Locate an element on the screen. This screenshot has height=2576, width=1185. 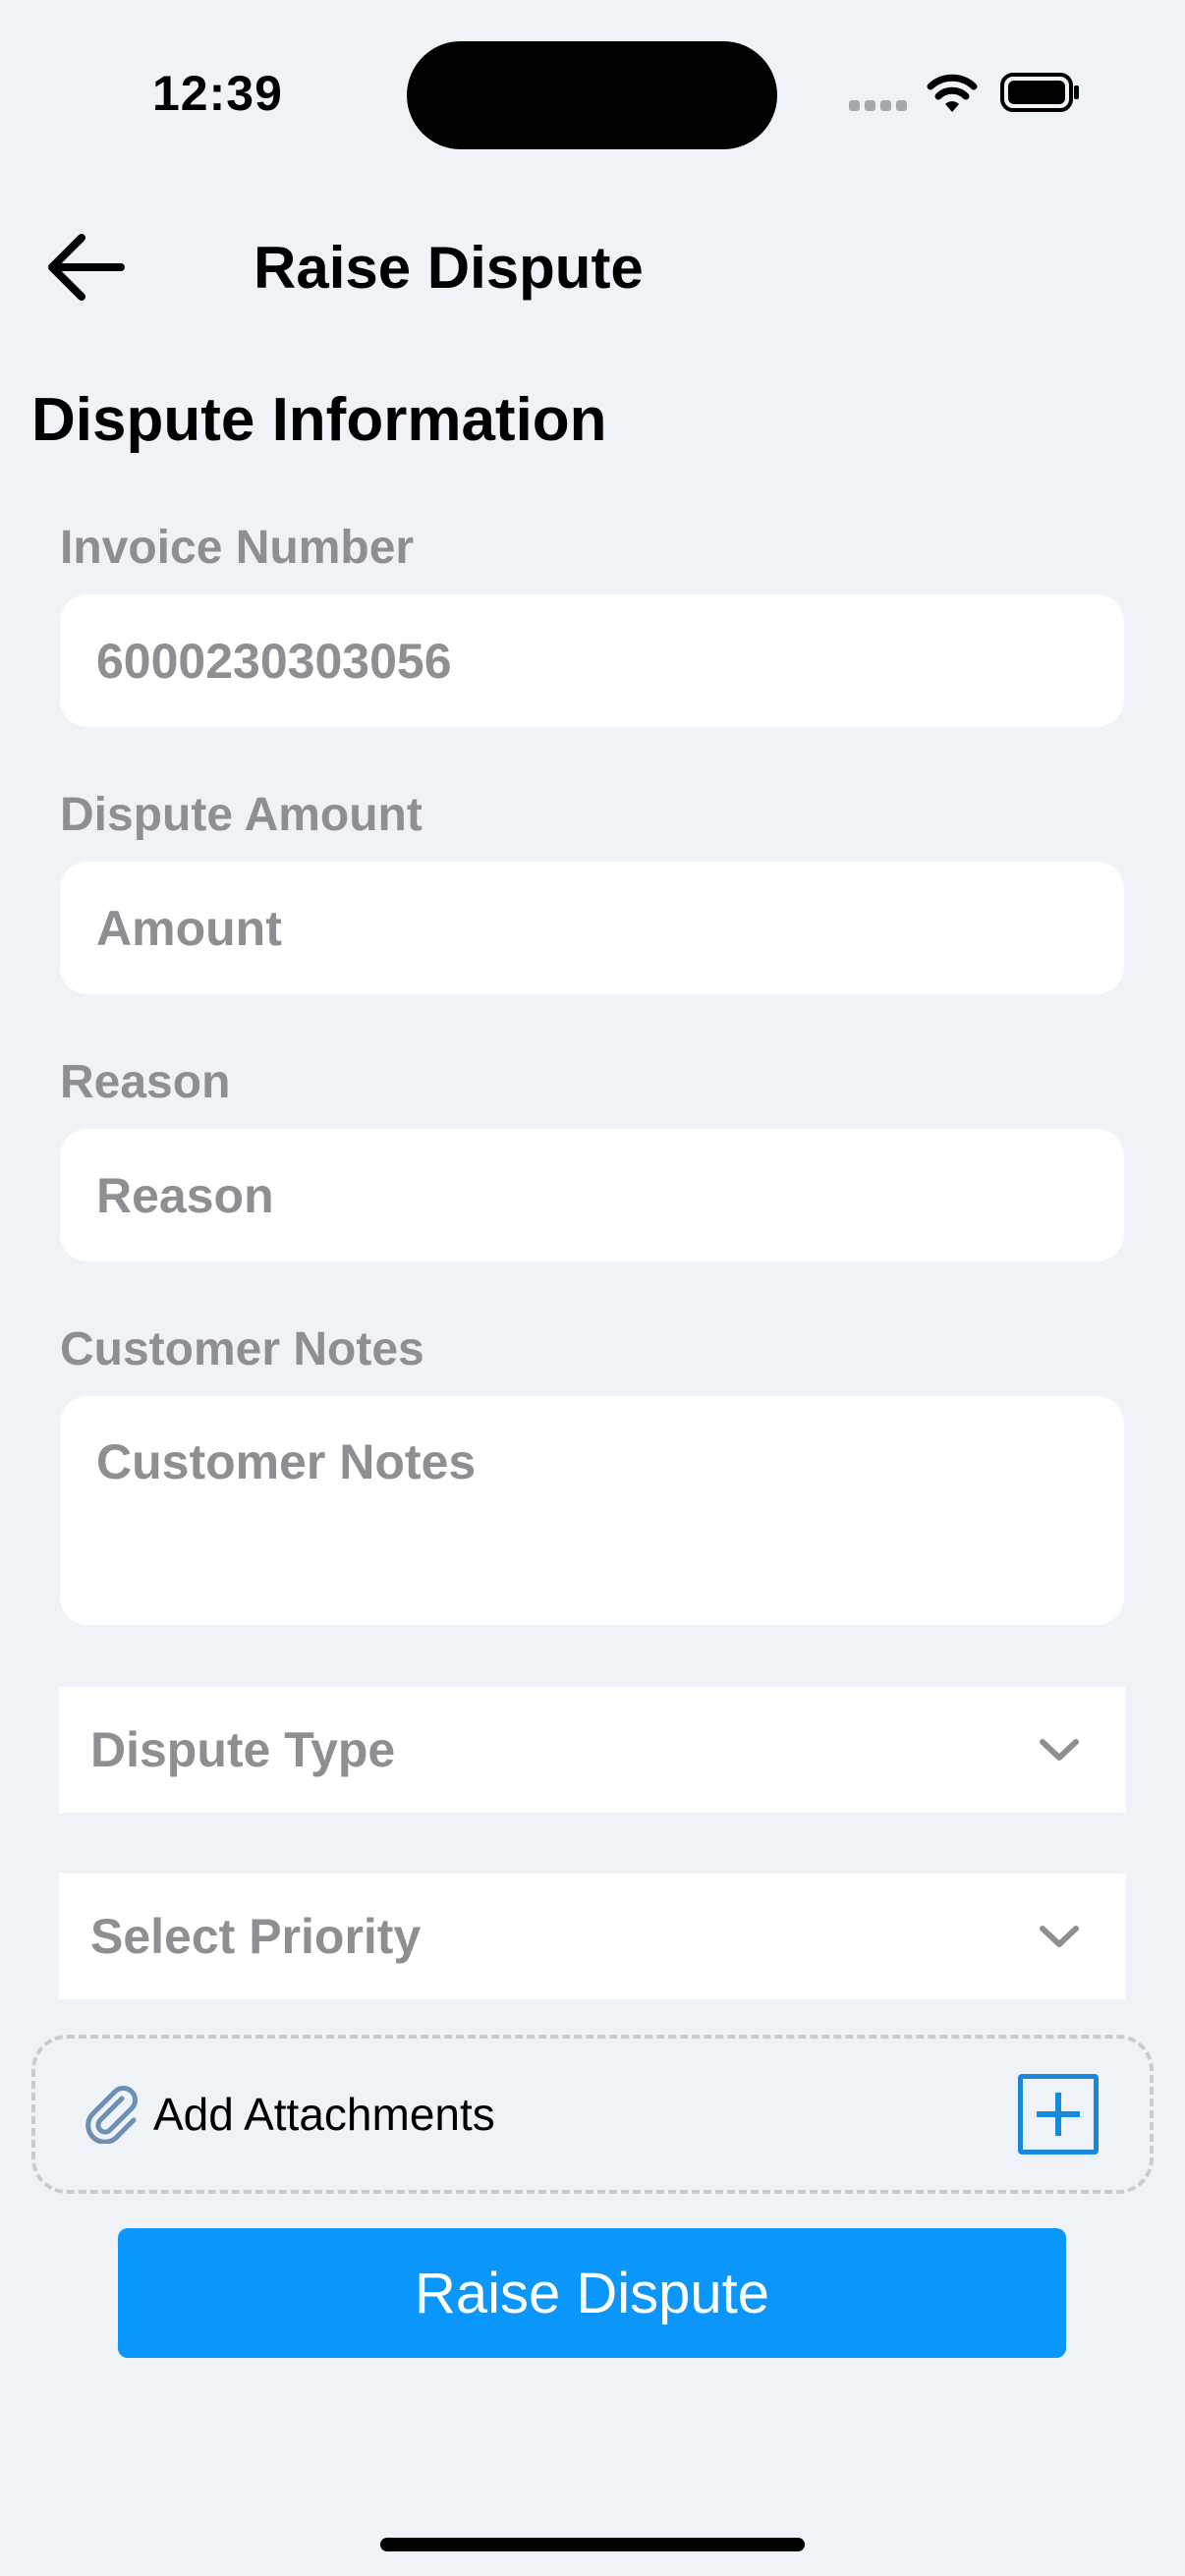
customer-notes-placeholder: Customer Notes is located at coordinates (287, 1461).